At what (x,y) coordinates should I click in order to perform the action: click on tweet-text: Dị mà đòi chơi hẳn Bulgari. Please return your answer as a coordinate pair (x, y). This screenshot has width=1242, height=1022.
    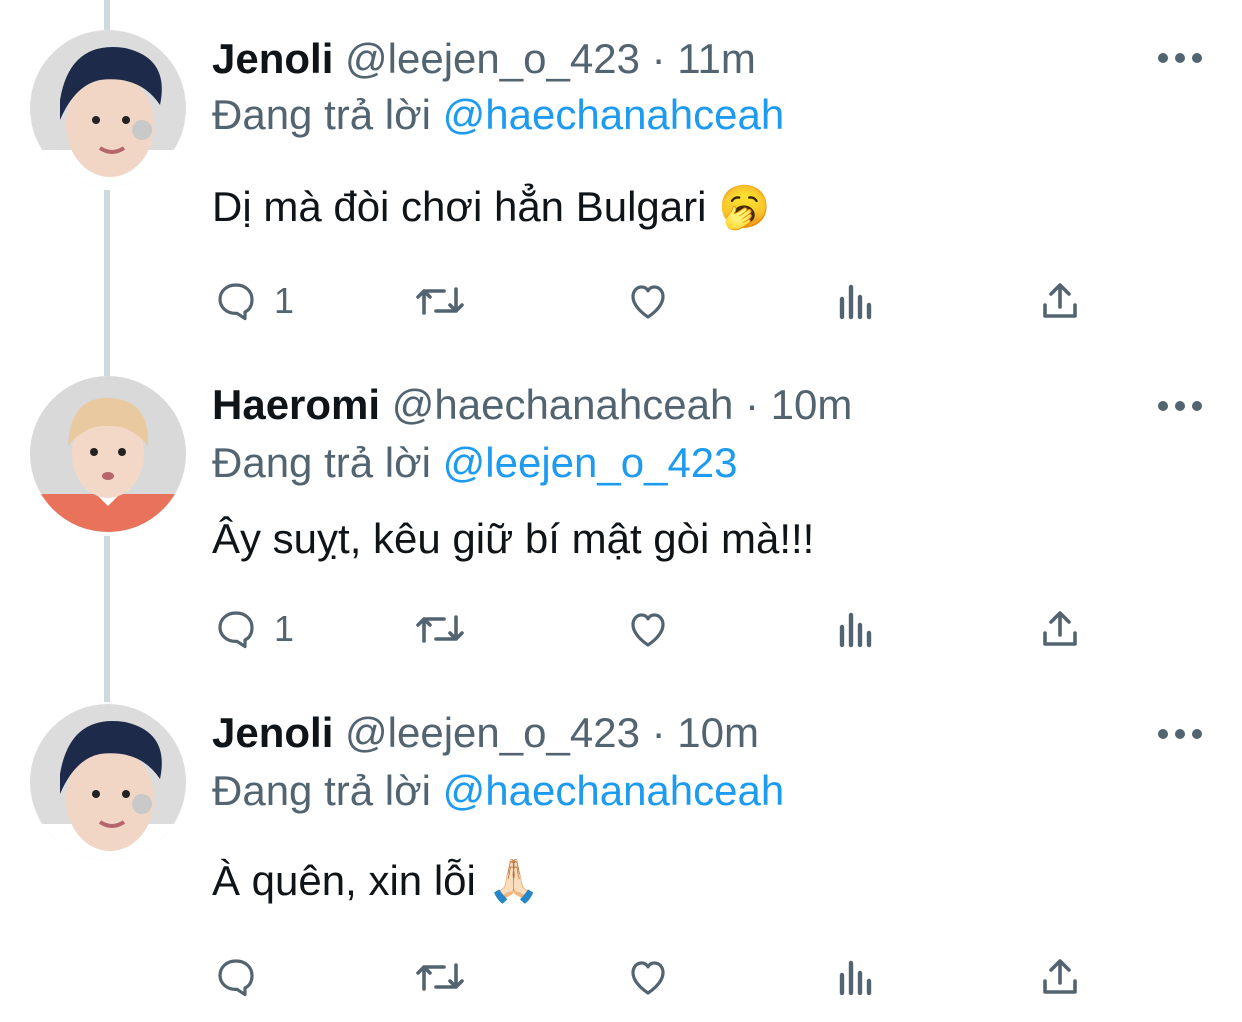
    Looking at the image, I should click on (459, 206).